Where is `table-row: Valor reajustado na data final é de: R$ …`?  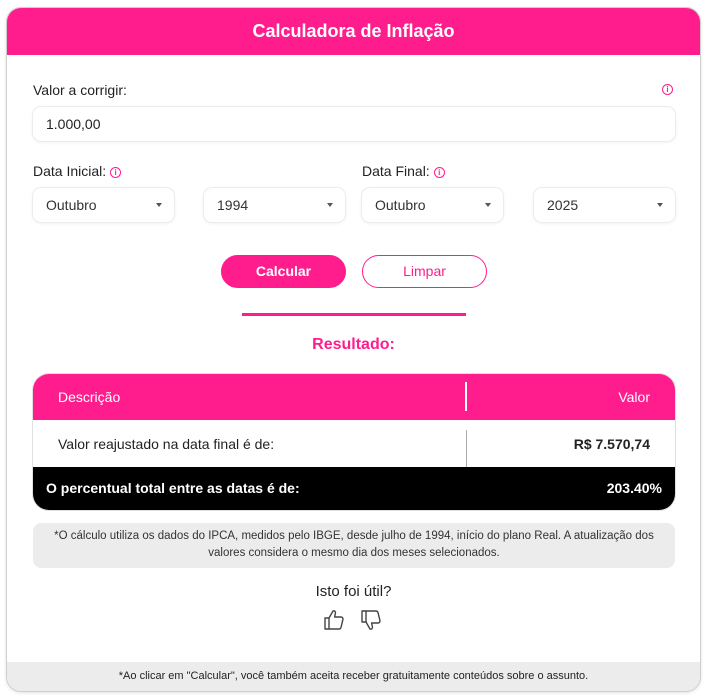
table-row: Valor reajustado na data final é de: R$ … is located at coordinates (354, 444).